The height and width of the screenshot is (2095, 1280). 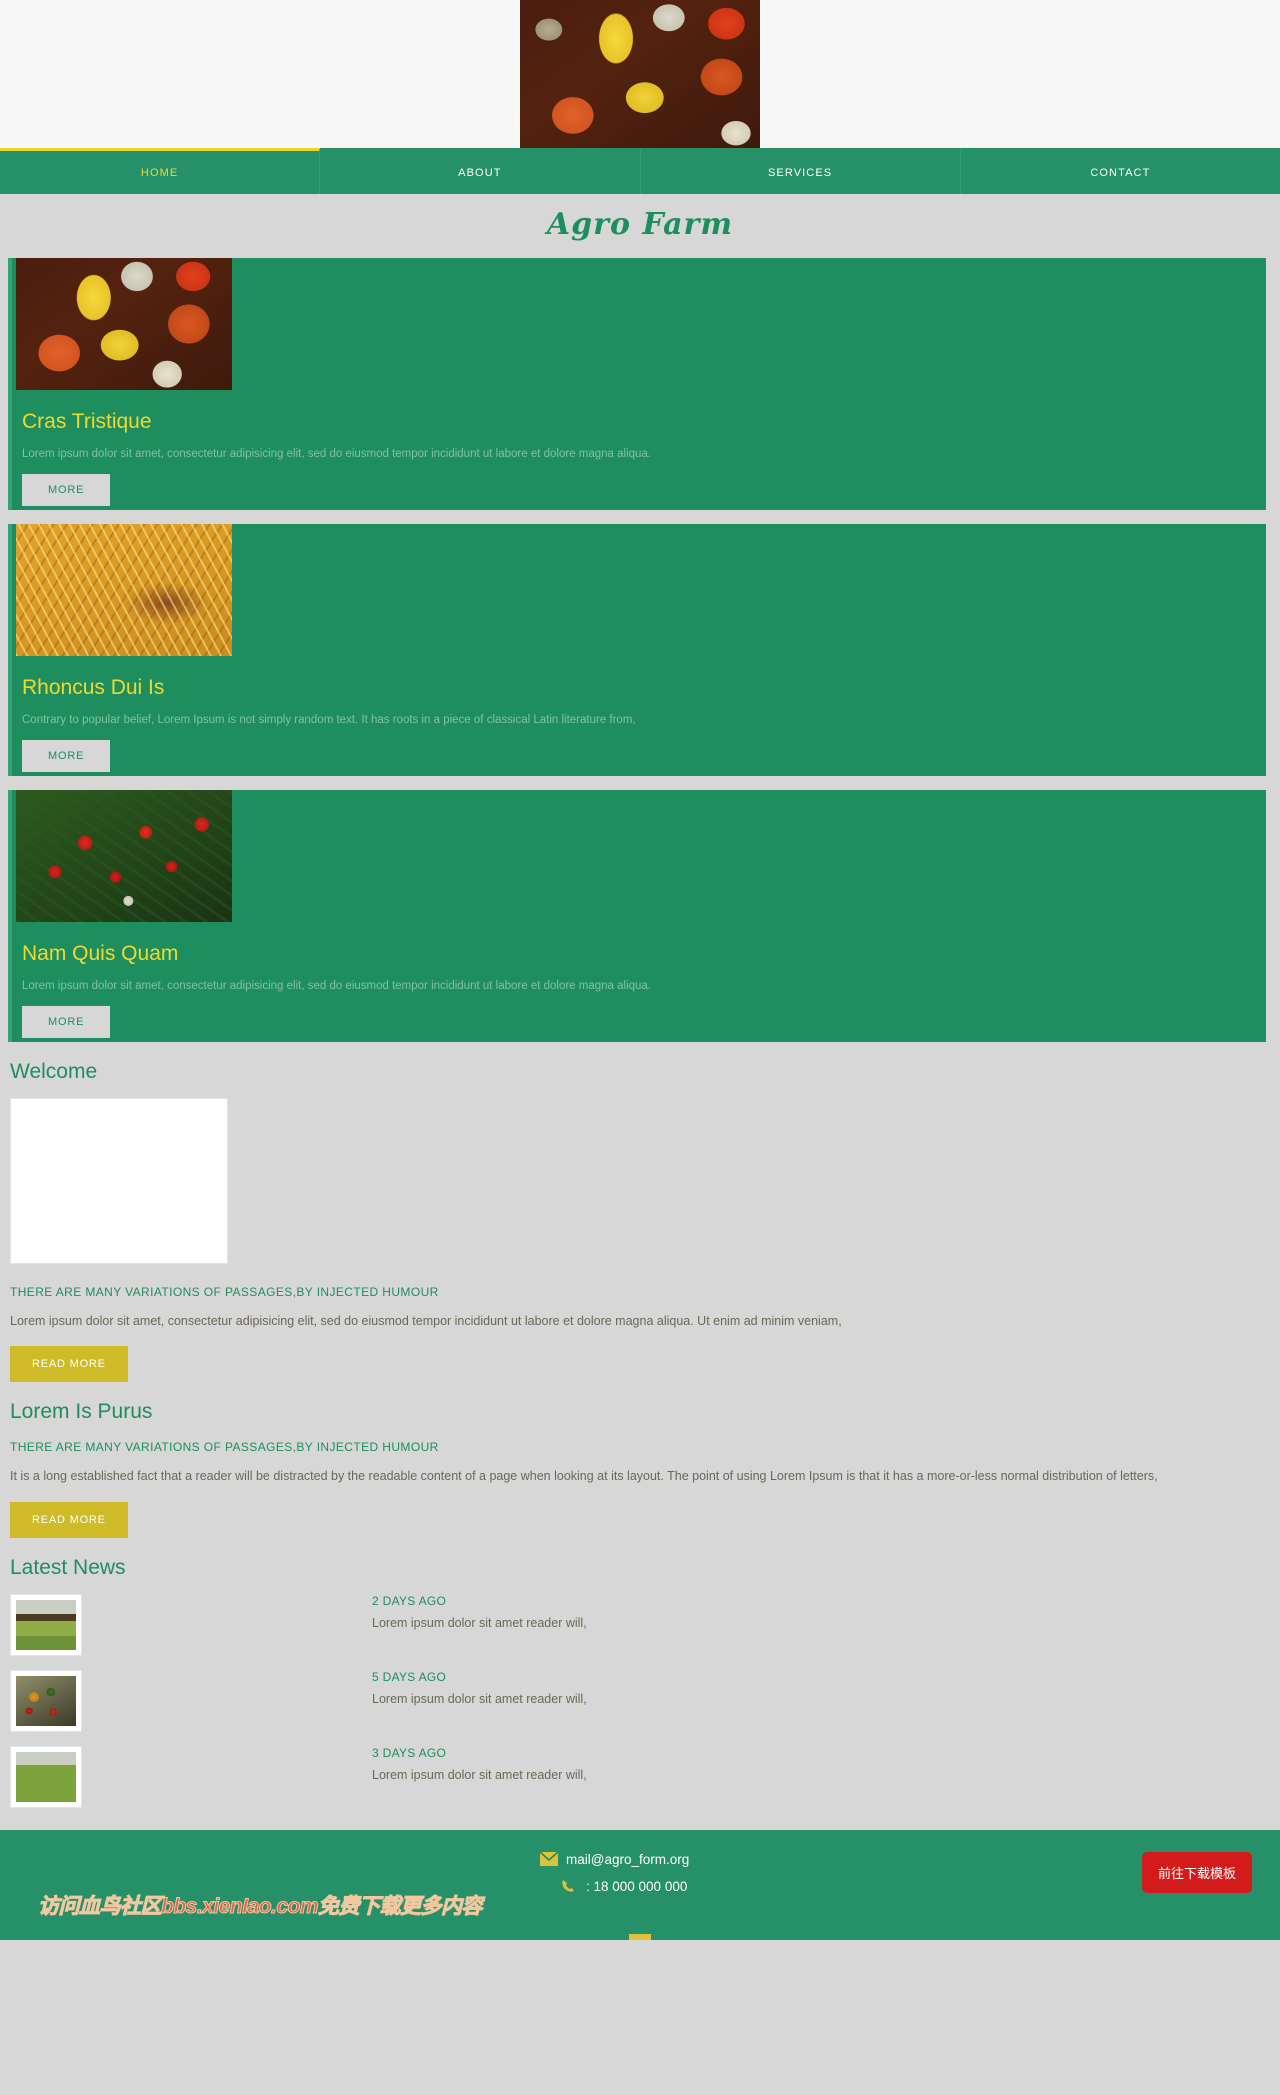 I want to click on nav-item-contact: CONTACT, so click(x=1120, y=171).